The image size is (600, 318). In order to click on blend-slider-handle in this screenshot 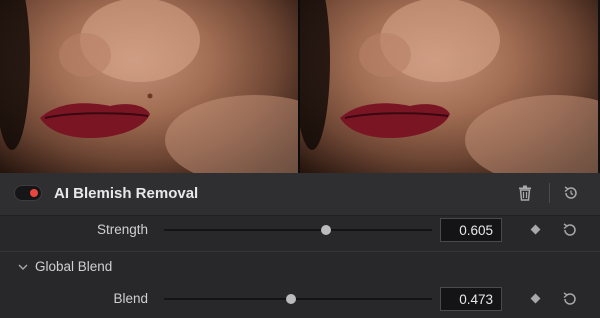, I will do `click(290, 299)`.